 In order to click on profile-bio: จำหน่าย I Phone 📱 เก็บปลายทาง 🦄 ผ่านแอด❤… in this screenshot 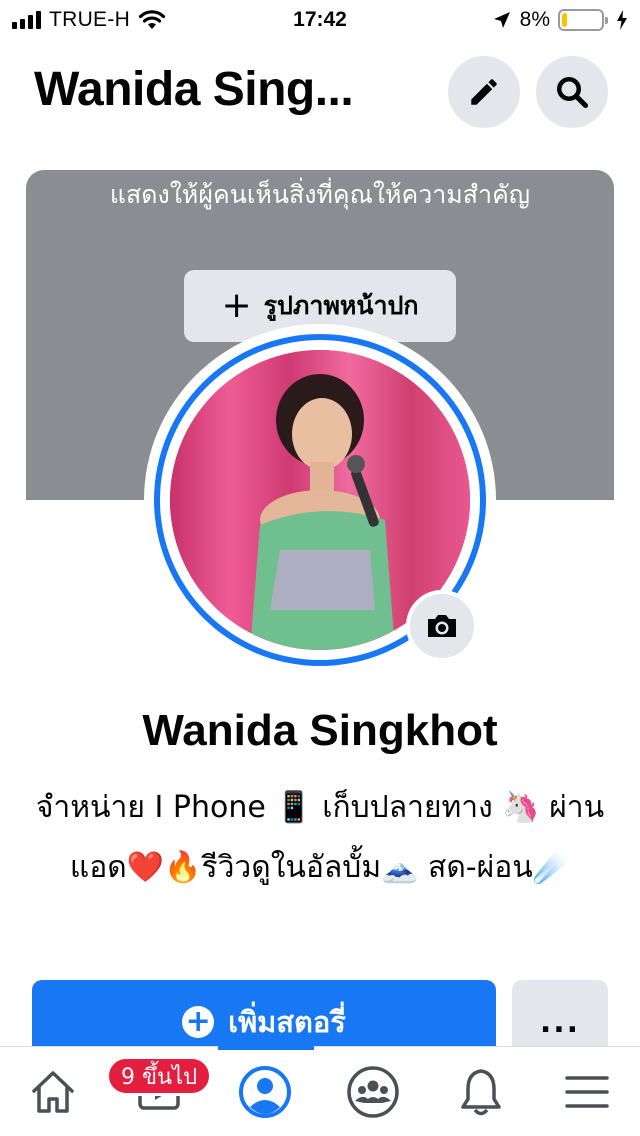, I will do `click(320, 837)`.